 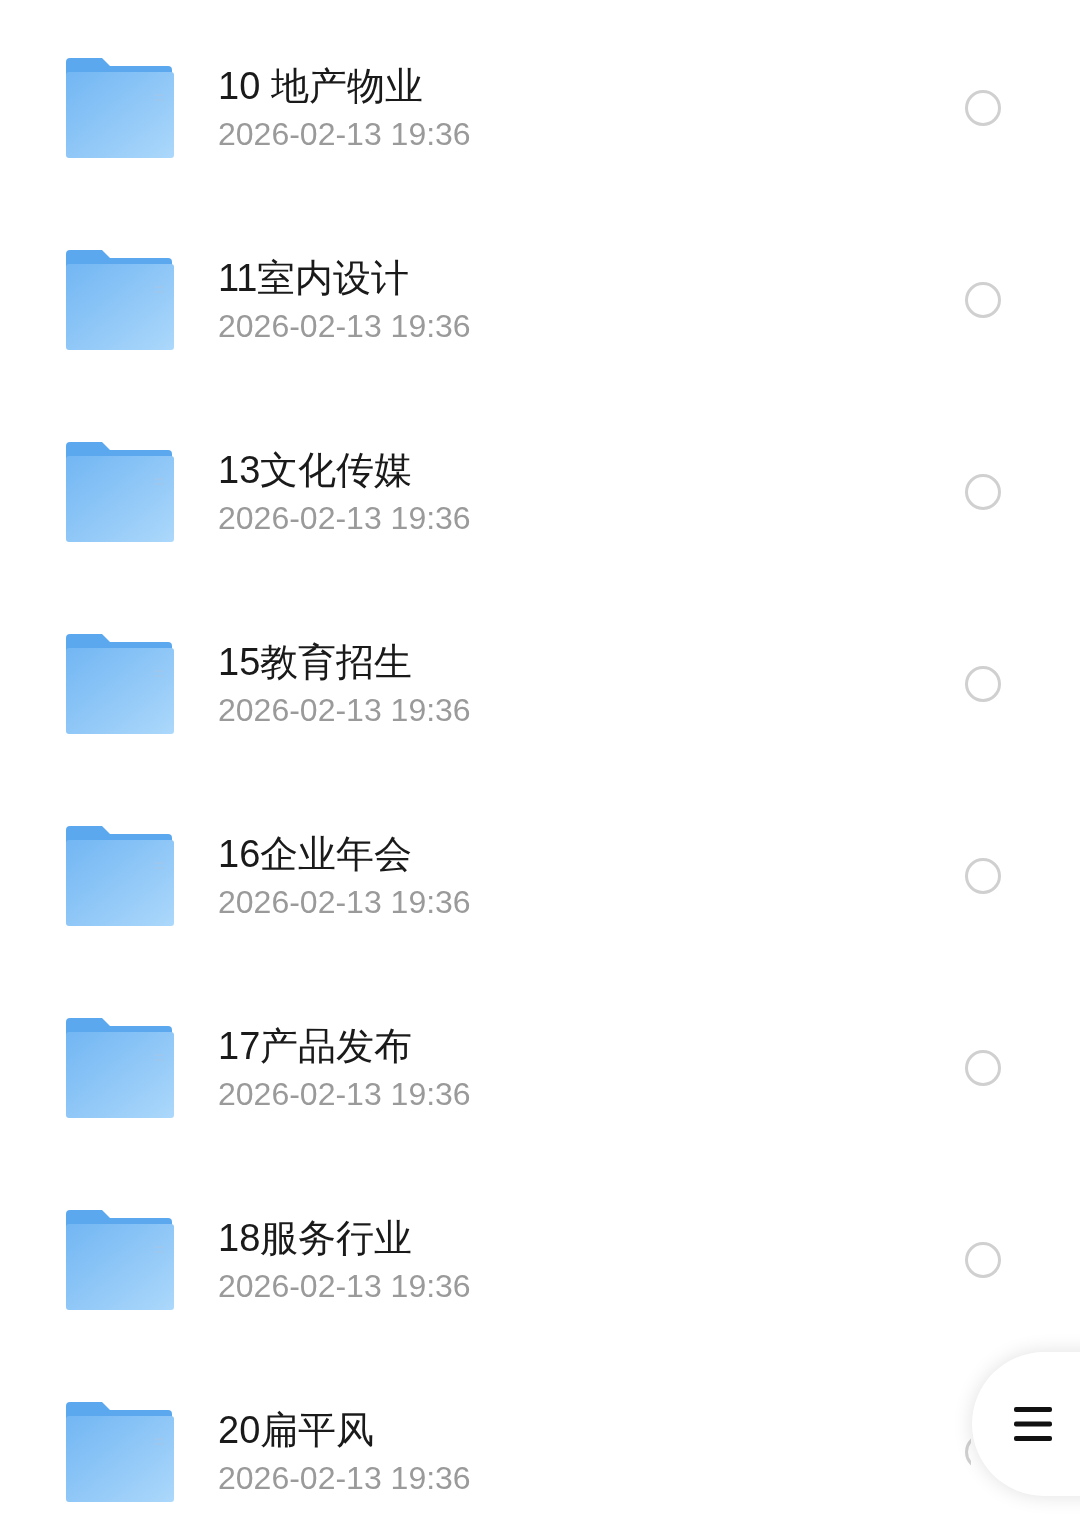 What do you see at coordinates (321, 86) in the screenshot?
I see `folder-name: 10 地产物业` at bounding box center [321, 86].